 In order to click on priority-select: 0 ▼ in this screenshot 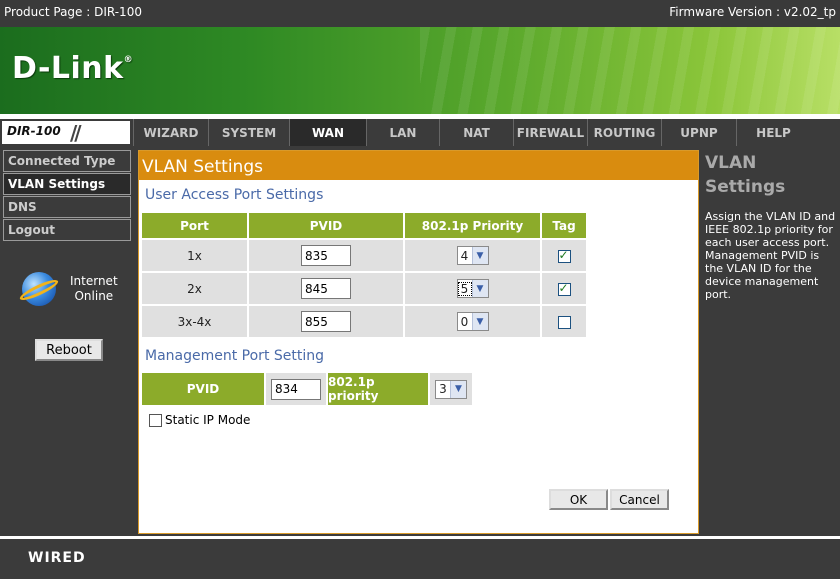, I will do `click(472, 321)`.